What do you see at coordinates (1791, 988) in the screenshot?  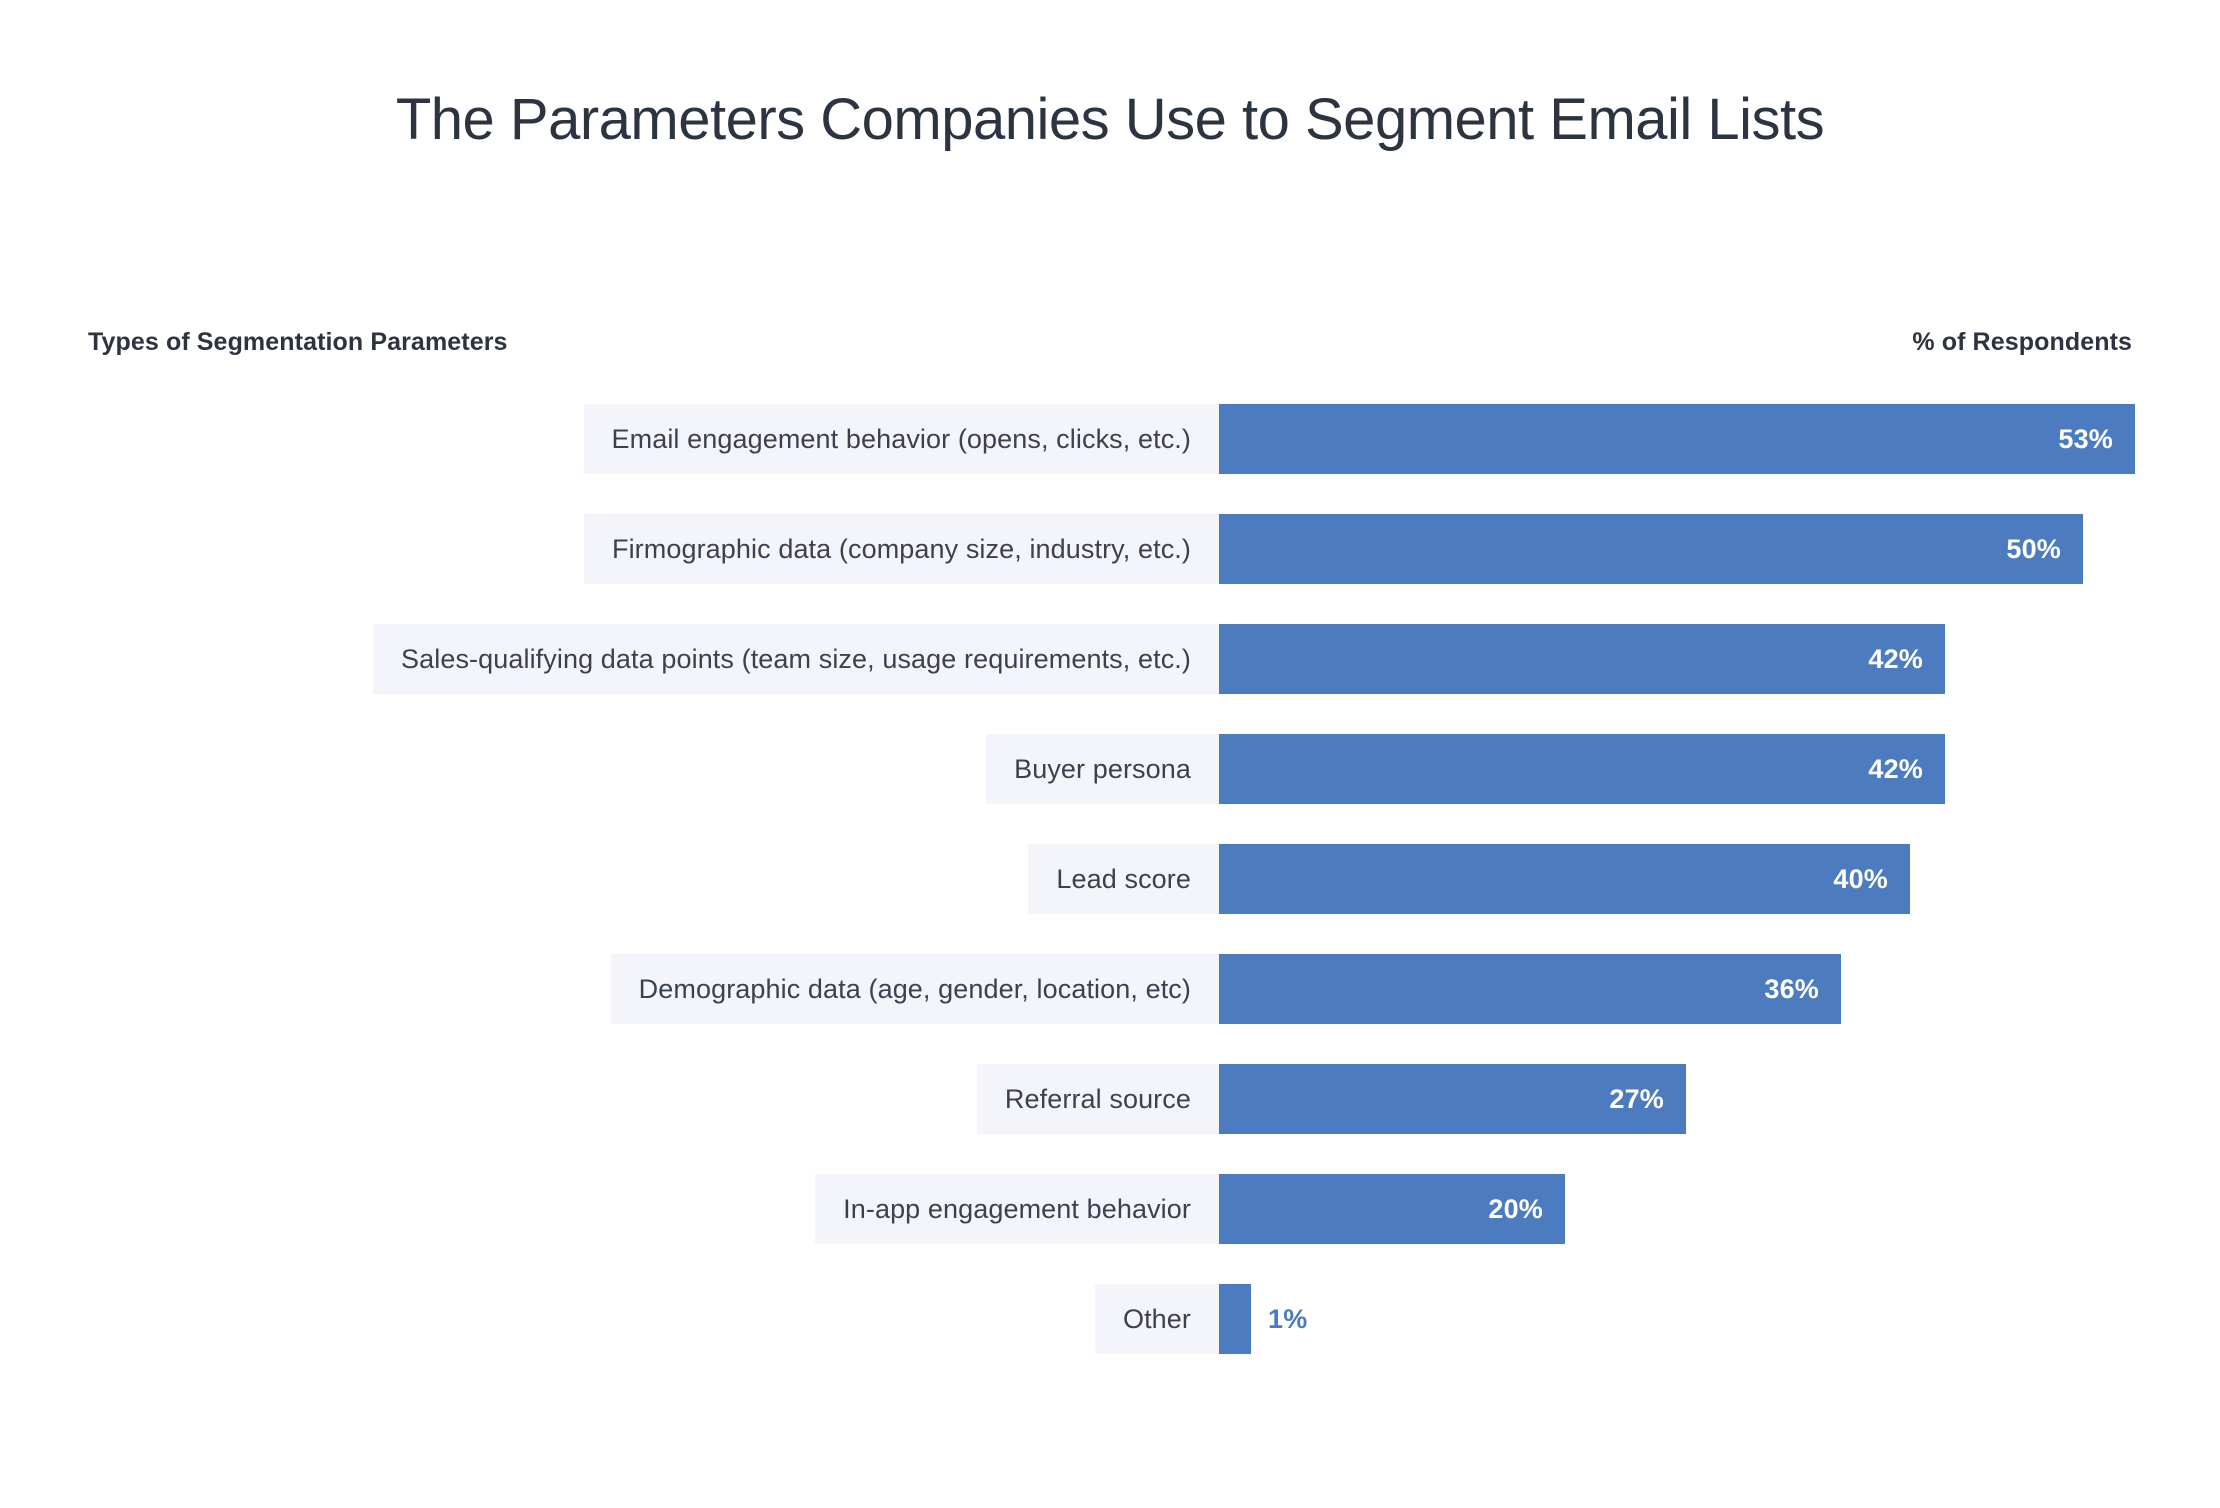 I see `bar-value-label: 36%` at bounding box center [1791, 988].